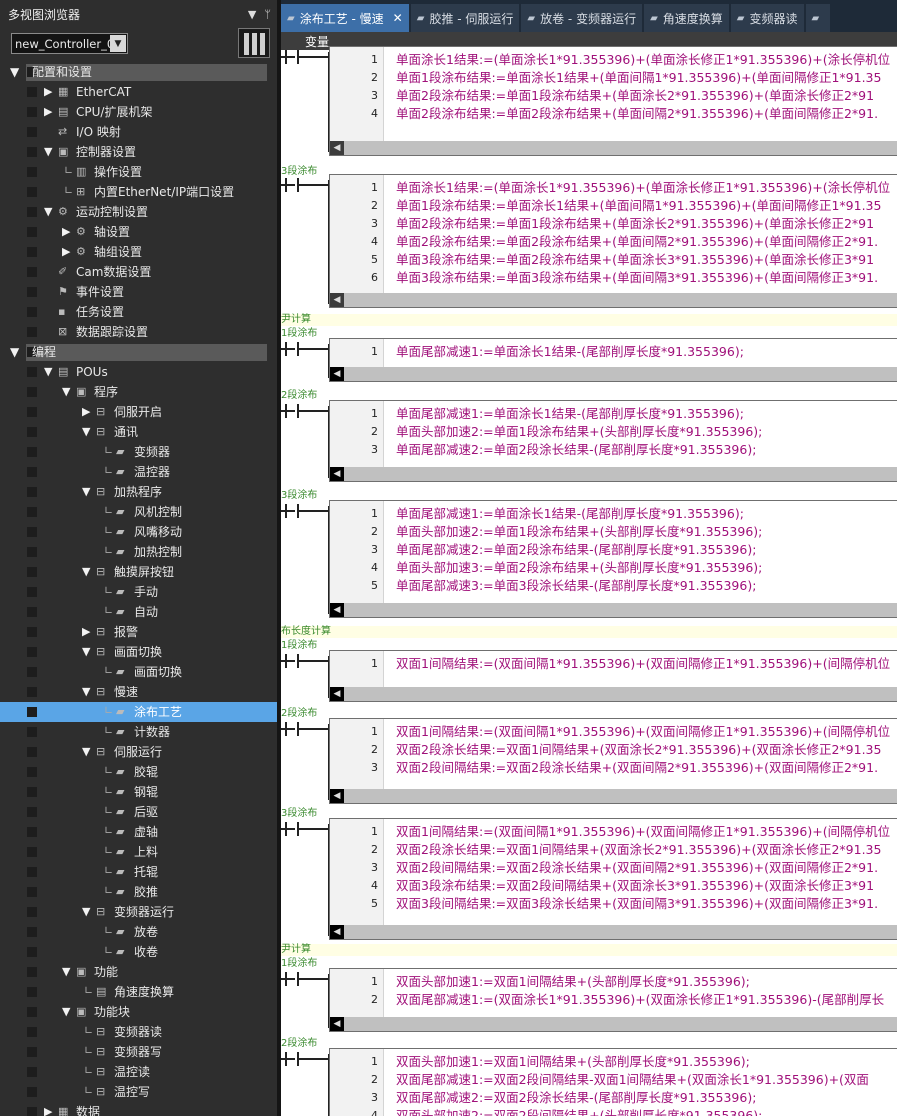 Image resolution: width=897 pixels, height=1116 pixels. I want to click on tree-item-screen: ▼ ⊟ 画面切换, so click(138, 652).